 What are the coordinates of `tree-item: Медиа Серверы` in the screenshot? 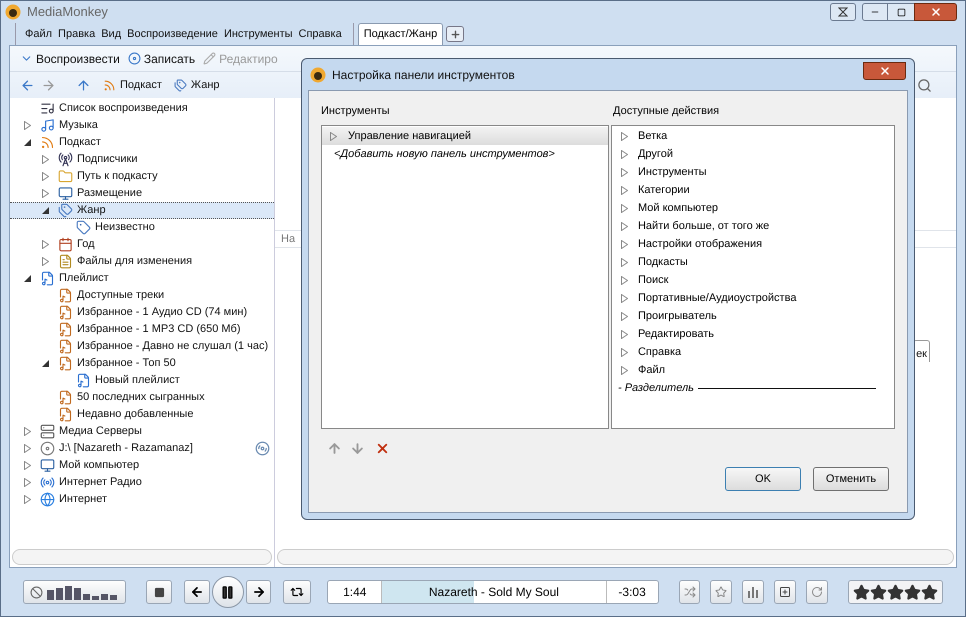 It's located at (142, 431).